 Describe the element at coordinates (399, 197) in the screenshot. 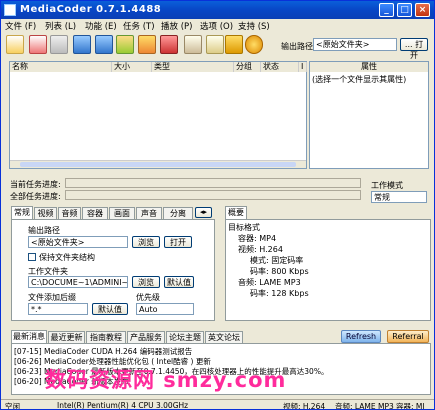

I see `work-mode-select: 常规` at that location.